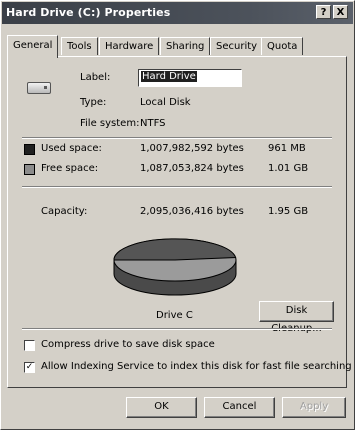 This screenshot has width=355, height=430. I want to click on divider-mid, so click(177, 187).